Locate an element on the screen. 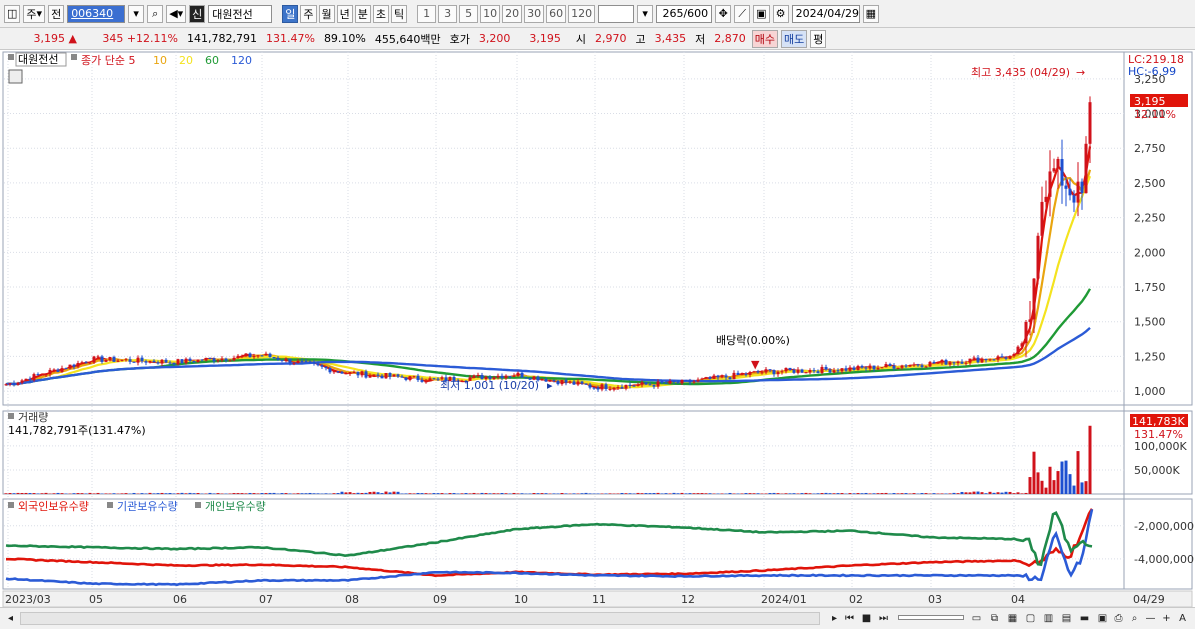 This screenshot has width=1195, height=629. horizontal-scrollbar is located at coordinates (420, 618).